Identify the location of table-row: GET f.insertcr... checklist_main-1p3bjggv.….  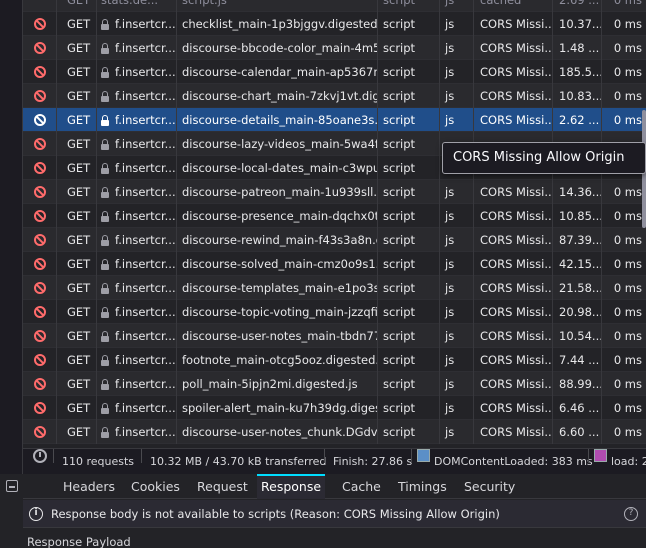
(334, 24).